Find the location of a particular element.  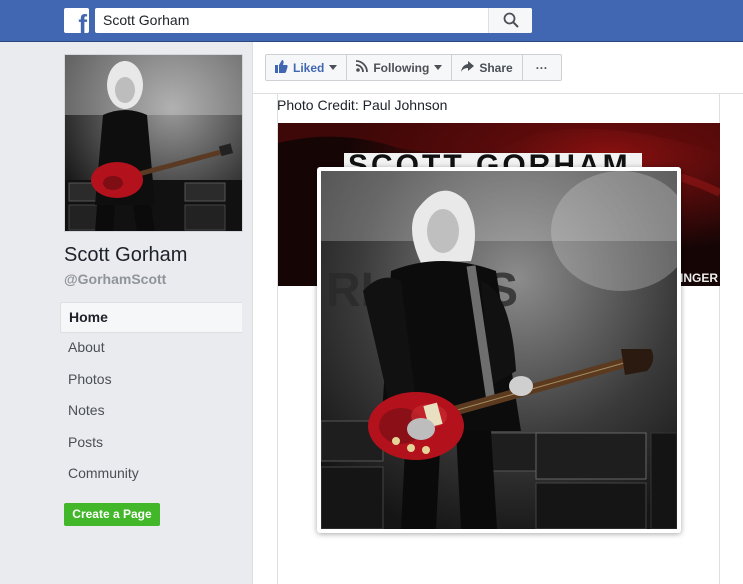

more-dots-icon: ··· is located at coordinates (541, 67).